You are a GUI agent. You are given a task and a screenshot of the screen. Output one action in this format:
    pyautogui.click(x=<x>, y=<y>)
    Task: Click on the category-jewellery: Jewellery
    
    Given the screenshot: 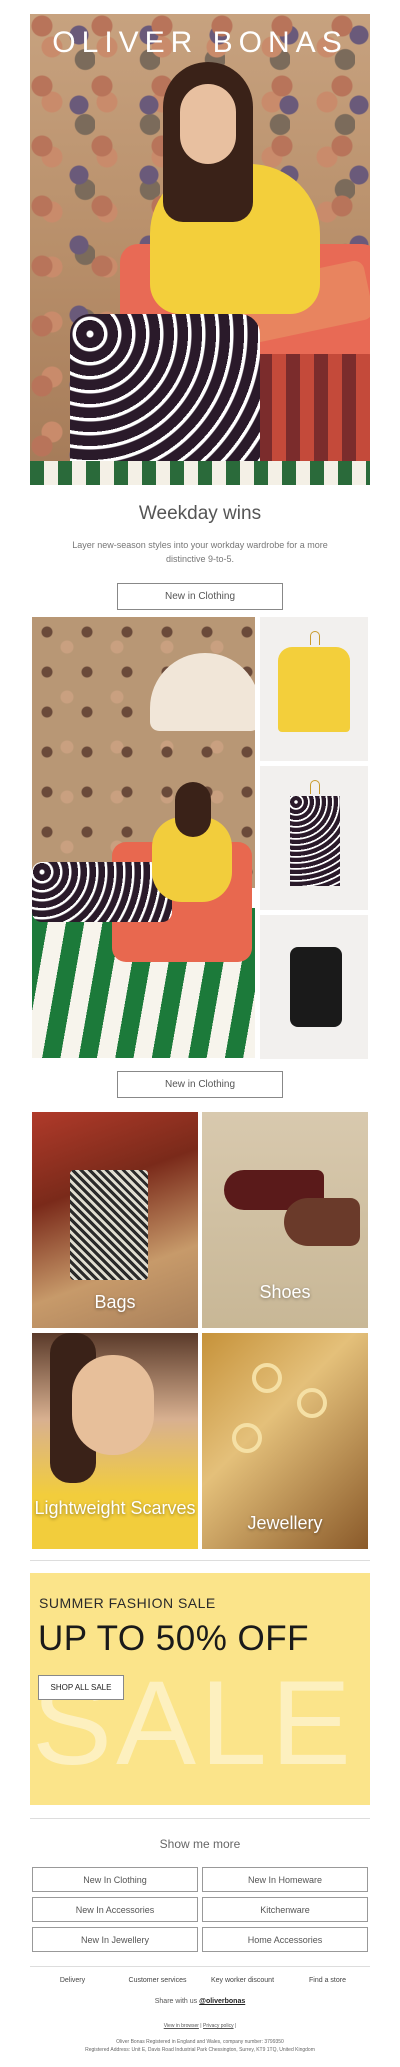 What is the action you would take?
    pyautogui.click(x=285, y=1441)
    